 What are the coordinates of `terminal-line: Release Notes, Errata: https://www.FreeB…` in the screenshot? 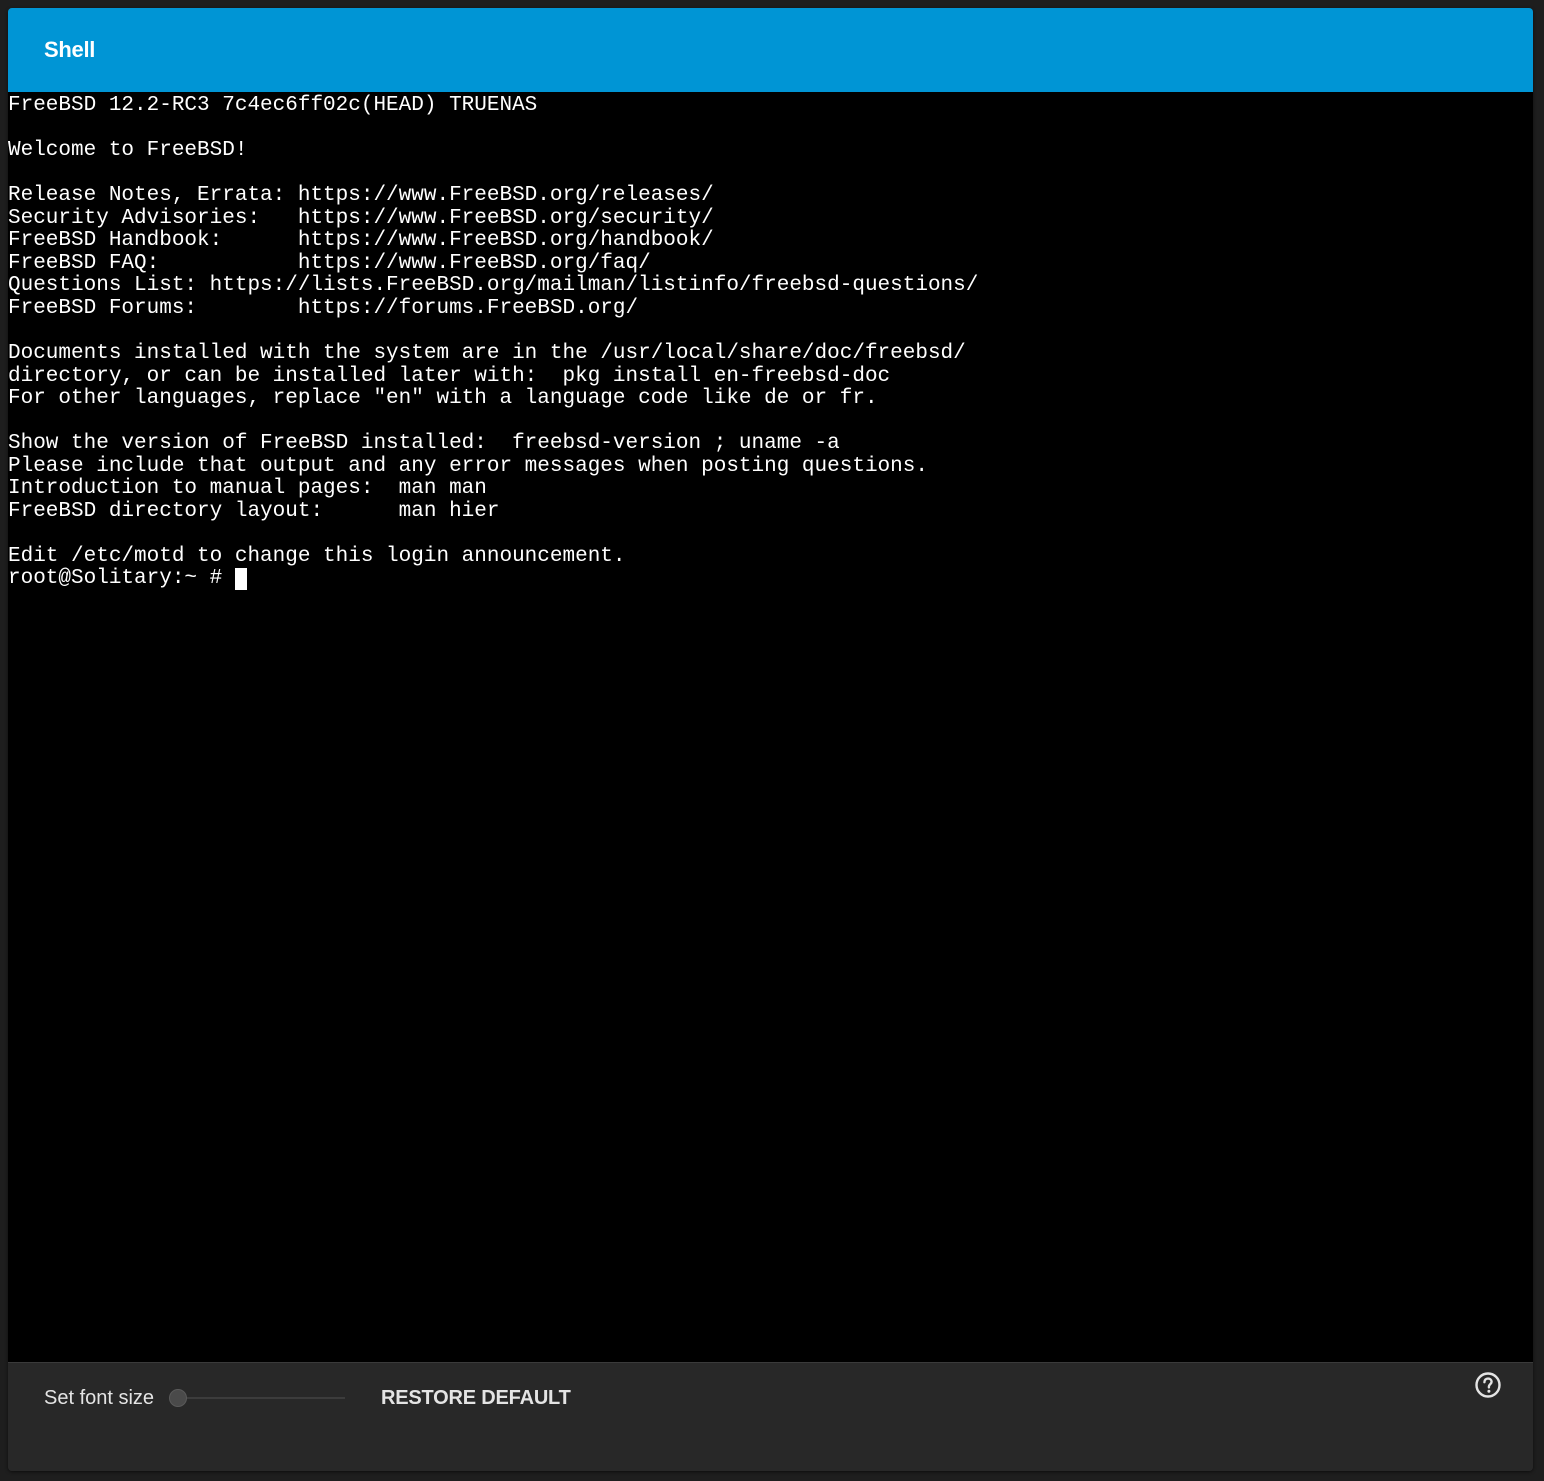 It's located at (361, 196).